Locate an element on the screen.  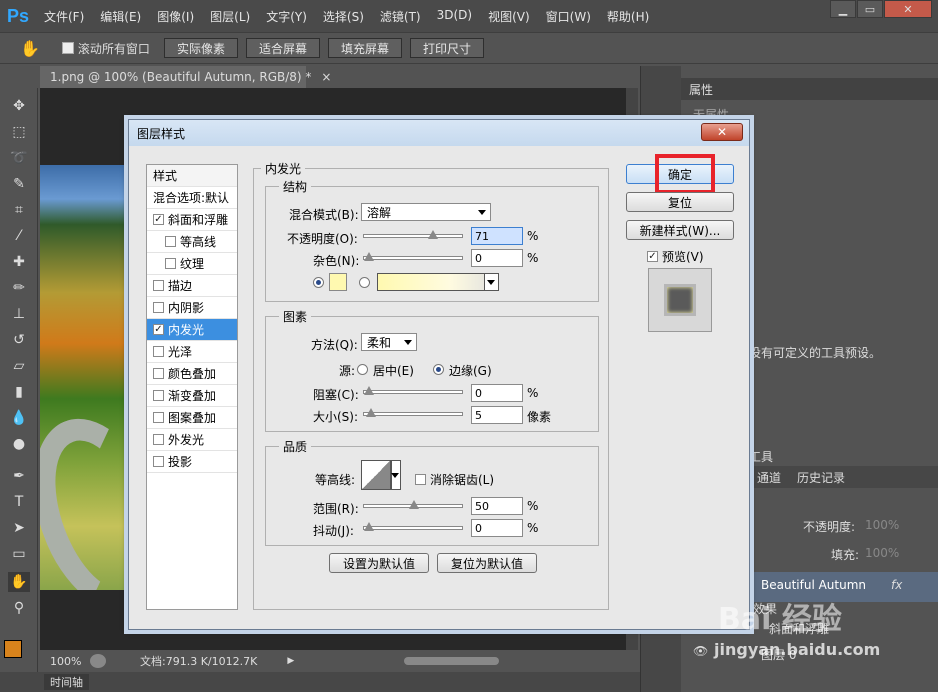
styles-header: 样式 is located at coordinates (192, 176).